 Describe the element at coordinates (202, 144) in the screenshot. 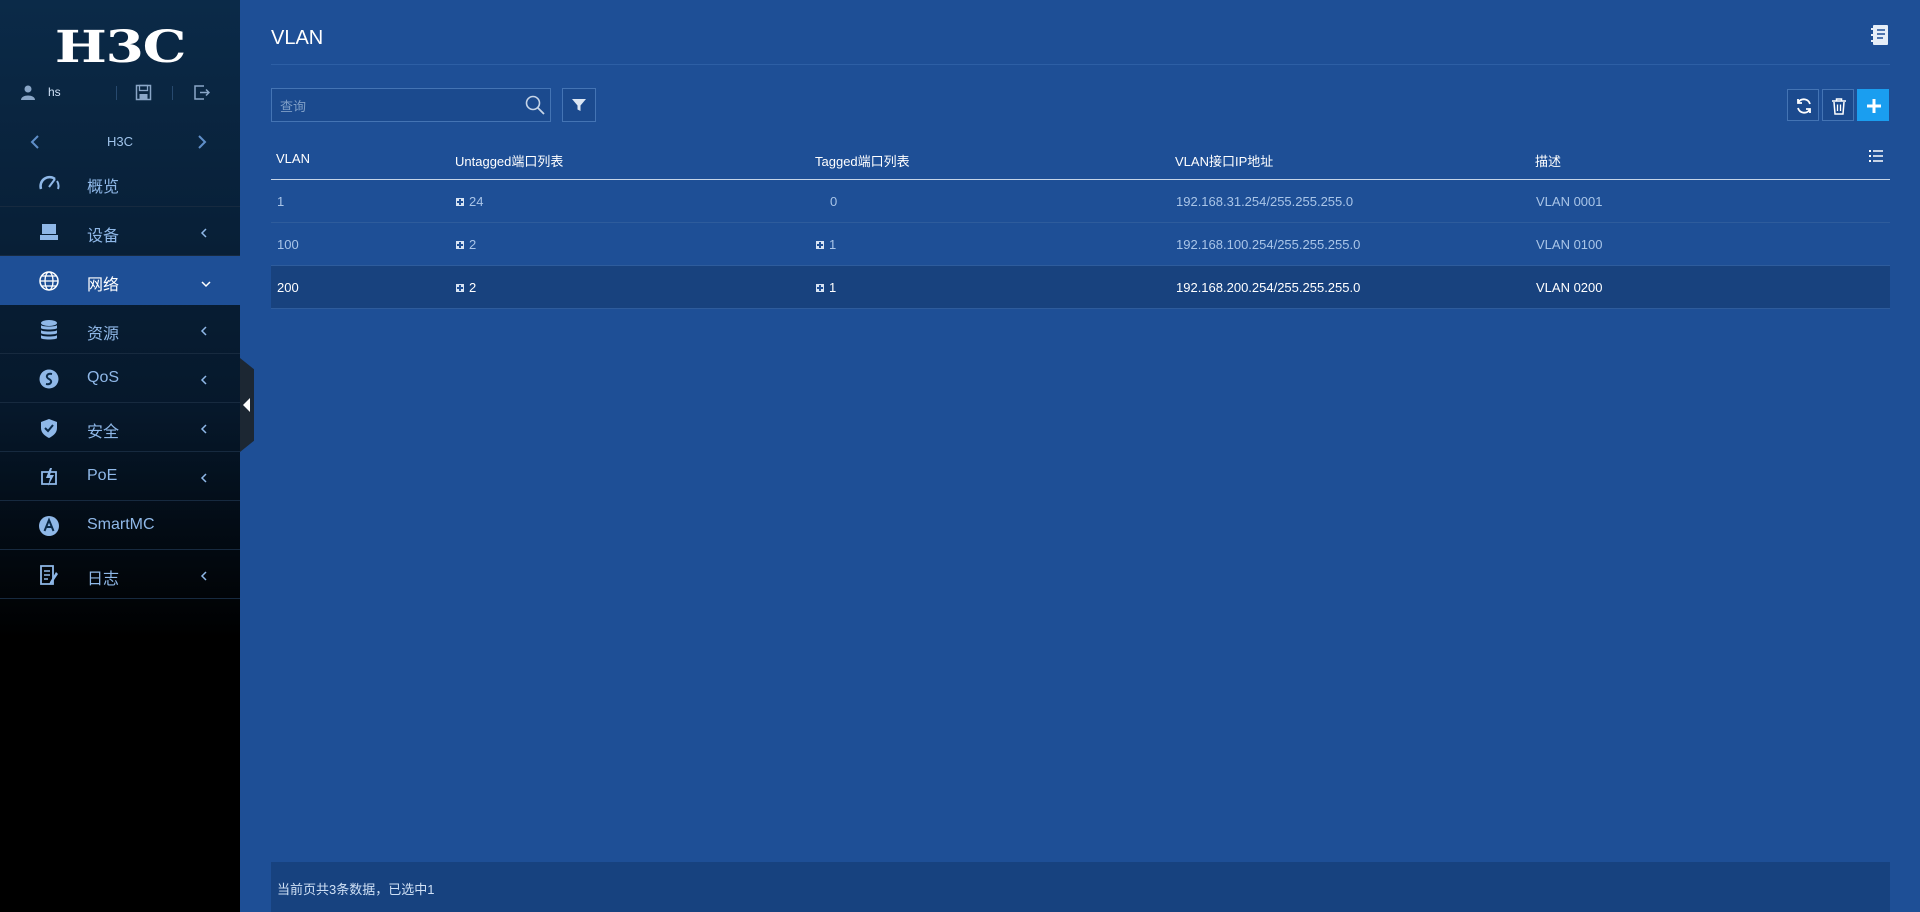

I see `chevron-right-icon` at that location.